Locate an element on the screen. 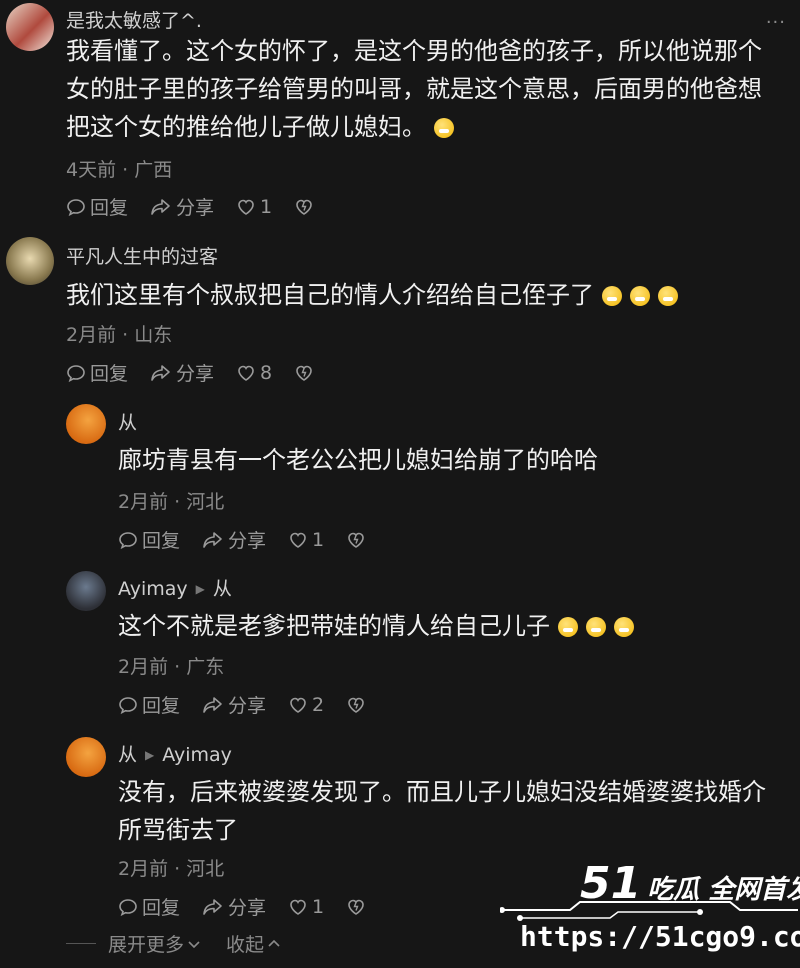  expand-more-button: 展开更多 is located at coordinates (155, 943).